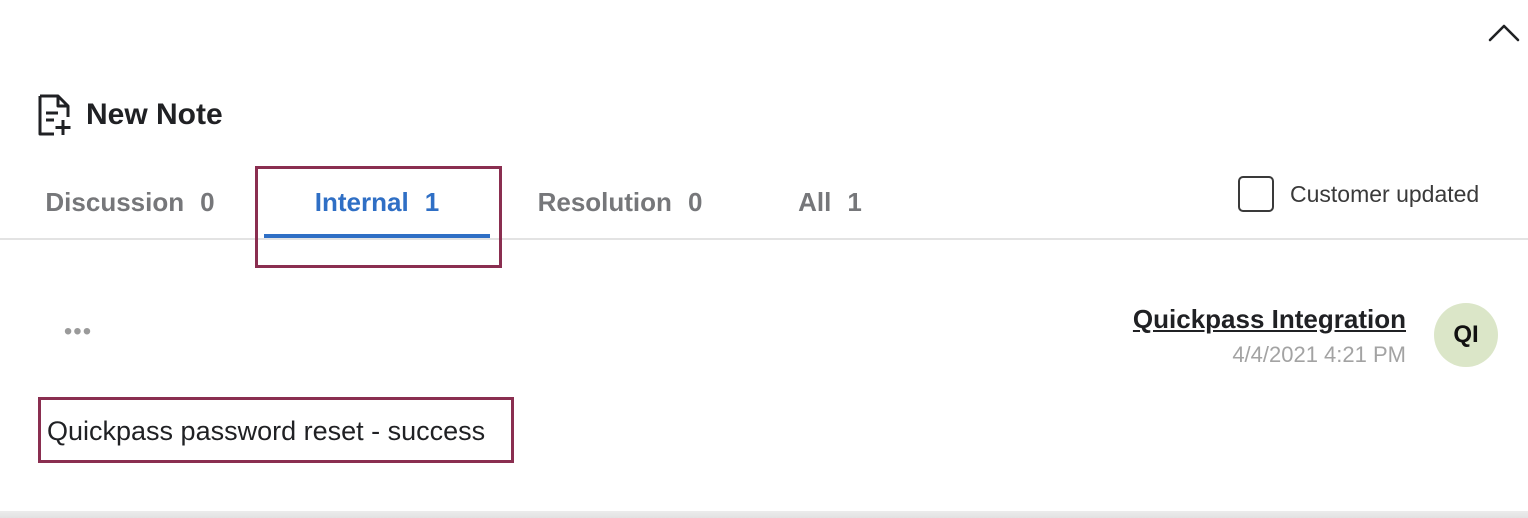 The width and height of the screenshot is (1528, 518). Describe the element at coordinates (266, 431) in the screenshot. I see `note-body: Quickpass password reset - success` at that location.